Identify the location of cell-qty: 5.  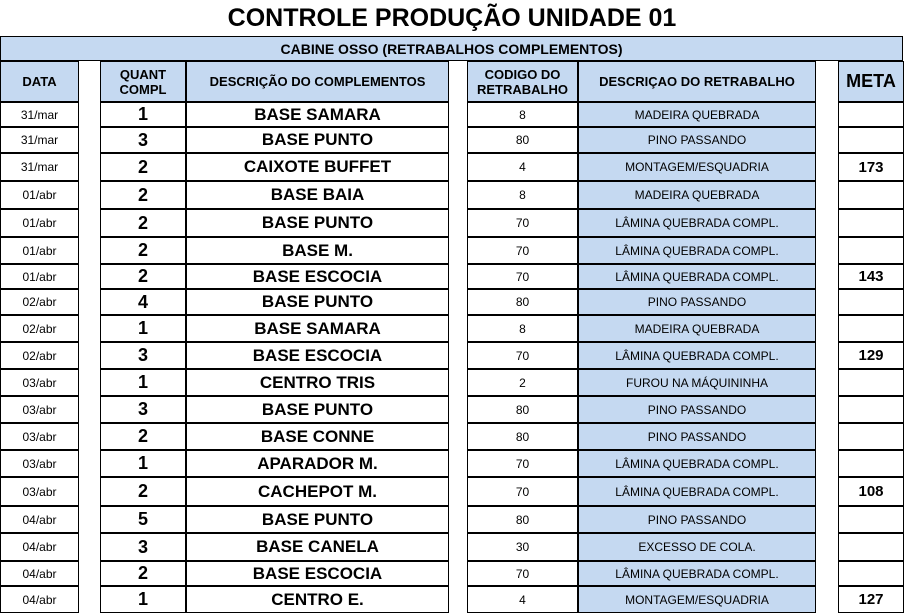
(143, 519).